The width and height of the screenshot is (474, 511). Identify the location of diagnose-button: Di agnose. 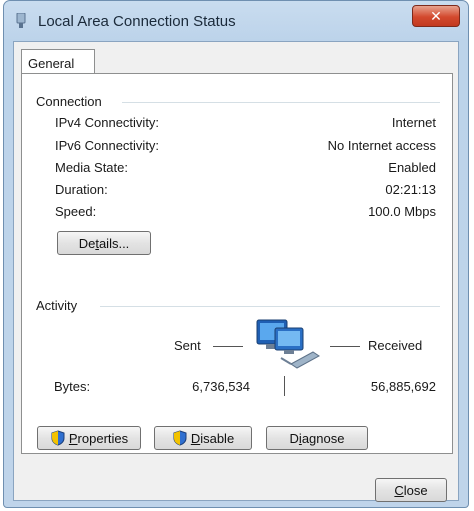
(317, 438).